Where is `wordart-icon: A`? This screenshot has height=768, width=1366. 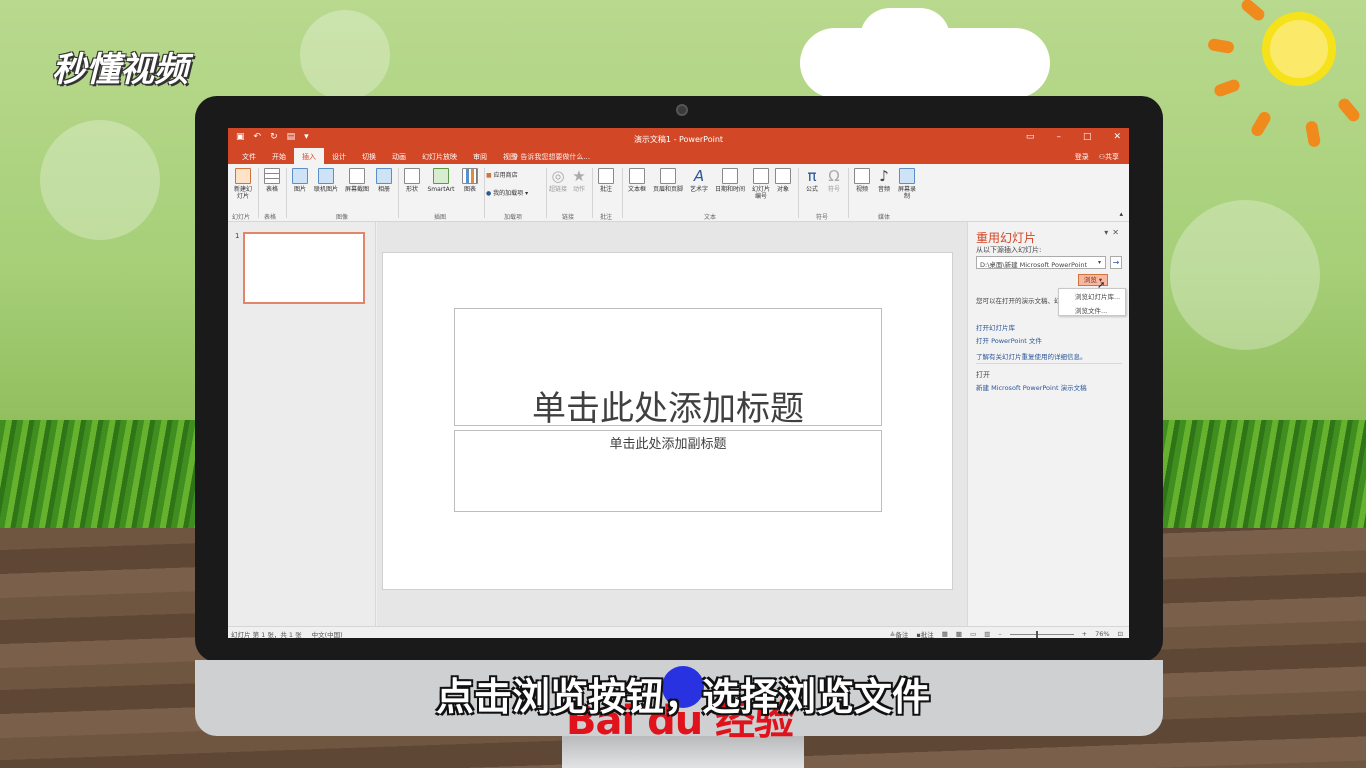
wordart-icon: A is located at coordinates (699, 176).